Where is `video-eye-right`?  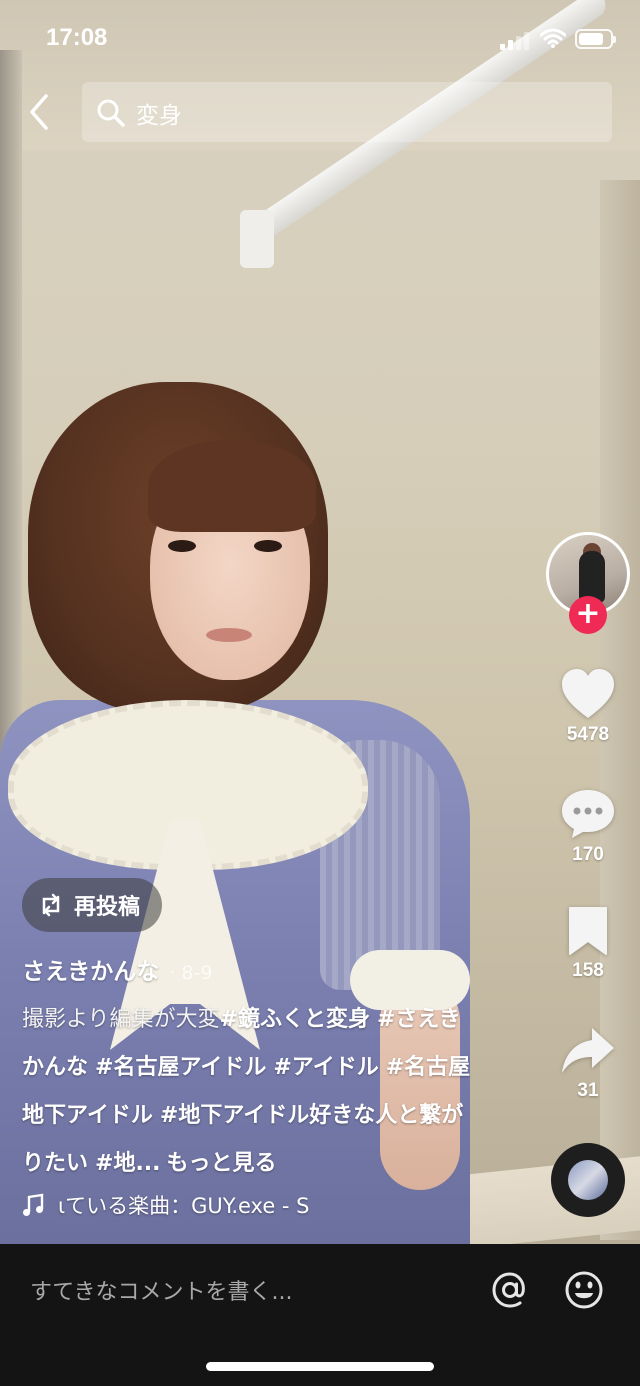 video-eye-right is located at coordinates (268, 546).